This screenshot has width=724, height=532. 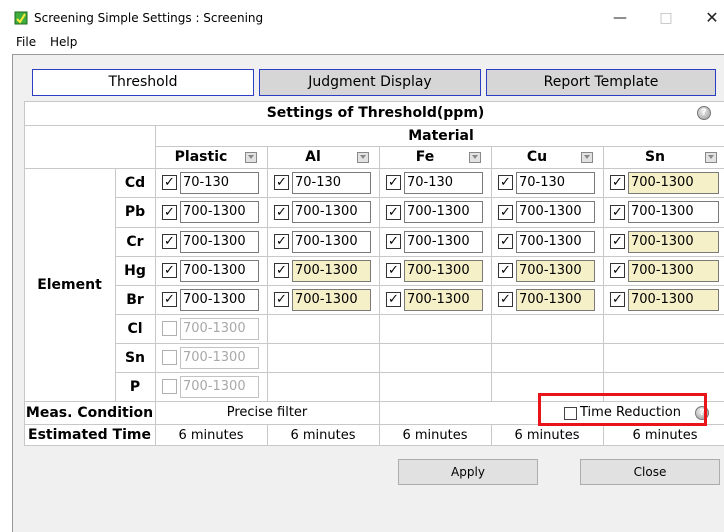 I want to click on element-label: Element, so click(x=69, y=284).